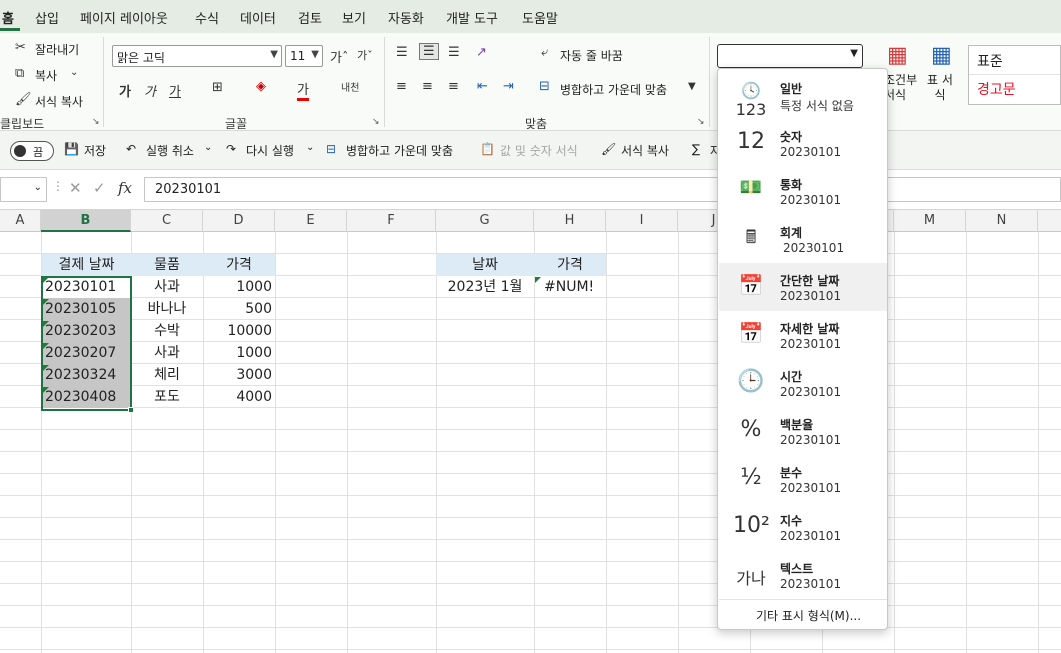 The width and height of the screenshot is (1061, 653). What do you see at coordinates (167, 221) in the screenshot?
I see `column-header-c: C` at bounding box center [167, 221].